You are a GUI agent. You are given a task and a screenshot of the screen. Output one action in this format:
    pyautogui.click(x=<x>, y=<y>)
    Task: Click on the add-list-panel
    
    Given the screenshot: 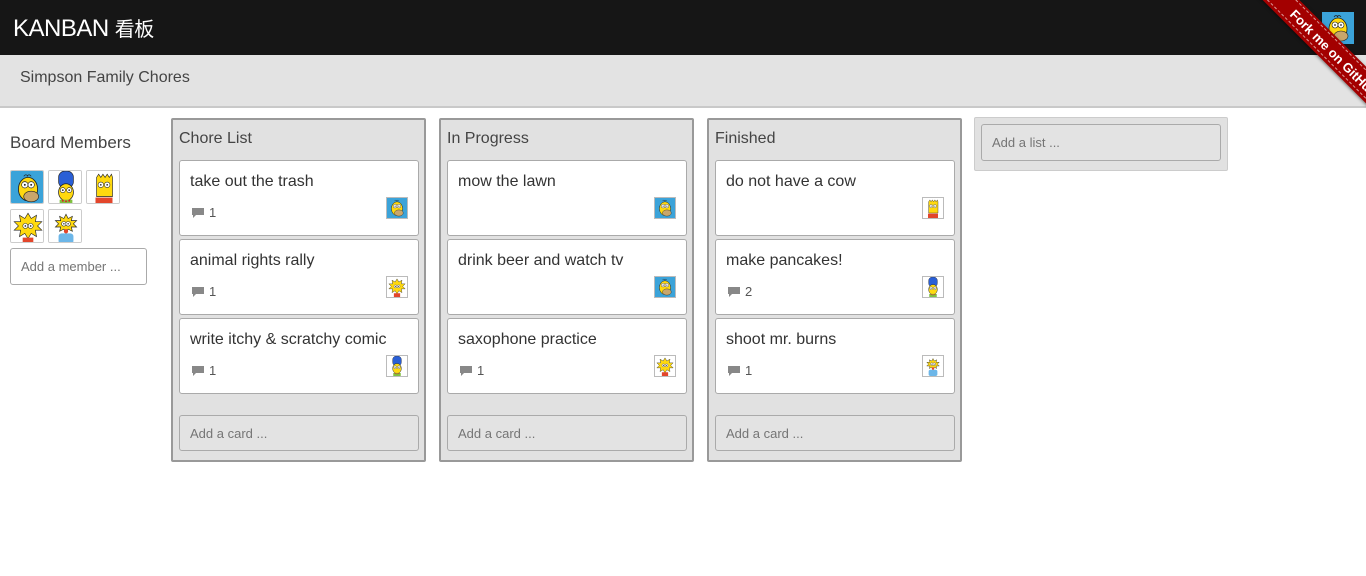 What is the action you would take?
    pyautogui.click(x=1101, y=144)
    